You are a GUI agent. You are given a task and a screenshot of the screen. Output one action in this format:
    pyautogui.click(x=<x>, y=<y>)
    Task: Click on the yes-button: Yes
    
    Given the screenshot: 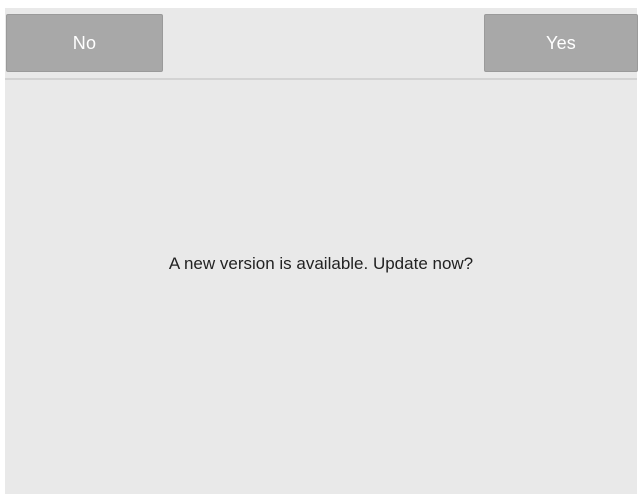 What is the action you would take?
    pyautogui.click(x=561, y=43)
    